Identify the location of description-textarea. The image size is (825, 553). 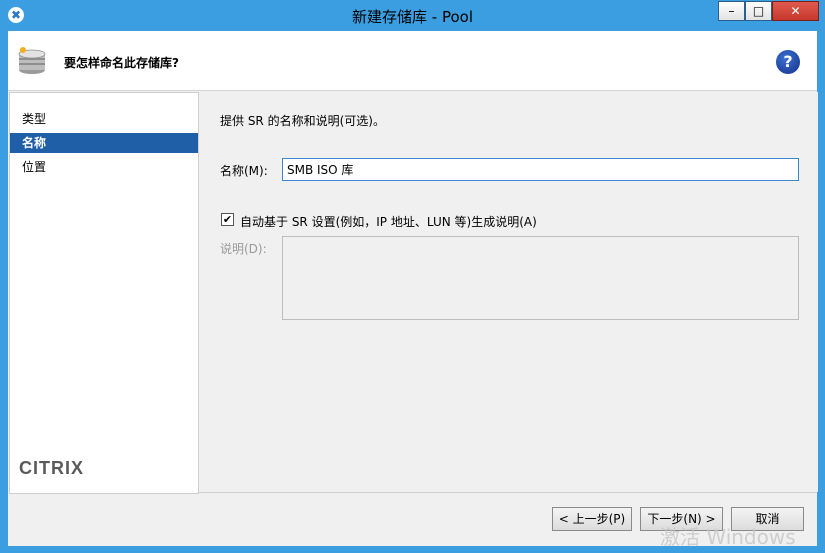
(540, 278).